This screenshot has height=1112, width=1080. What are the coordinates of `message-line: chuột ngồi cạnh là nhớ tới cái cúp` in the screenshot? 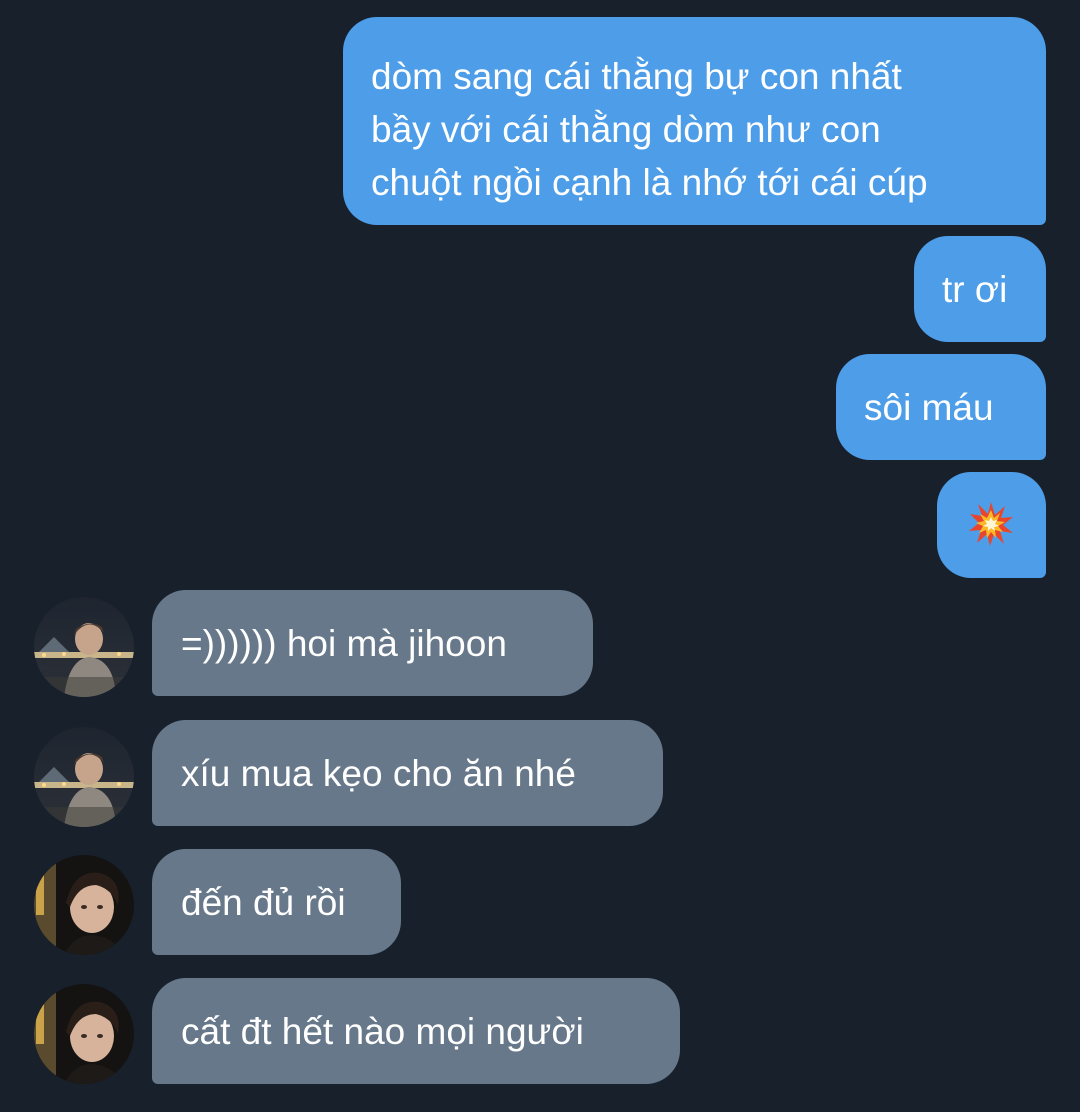 It's located at (649, 182).